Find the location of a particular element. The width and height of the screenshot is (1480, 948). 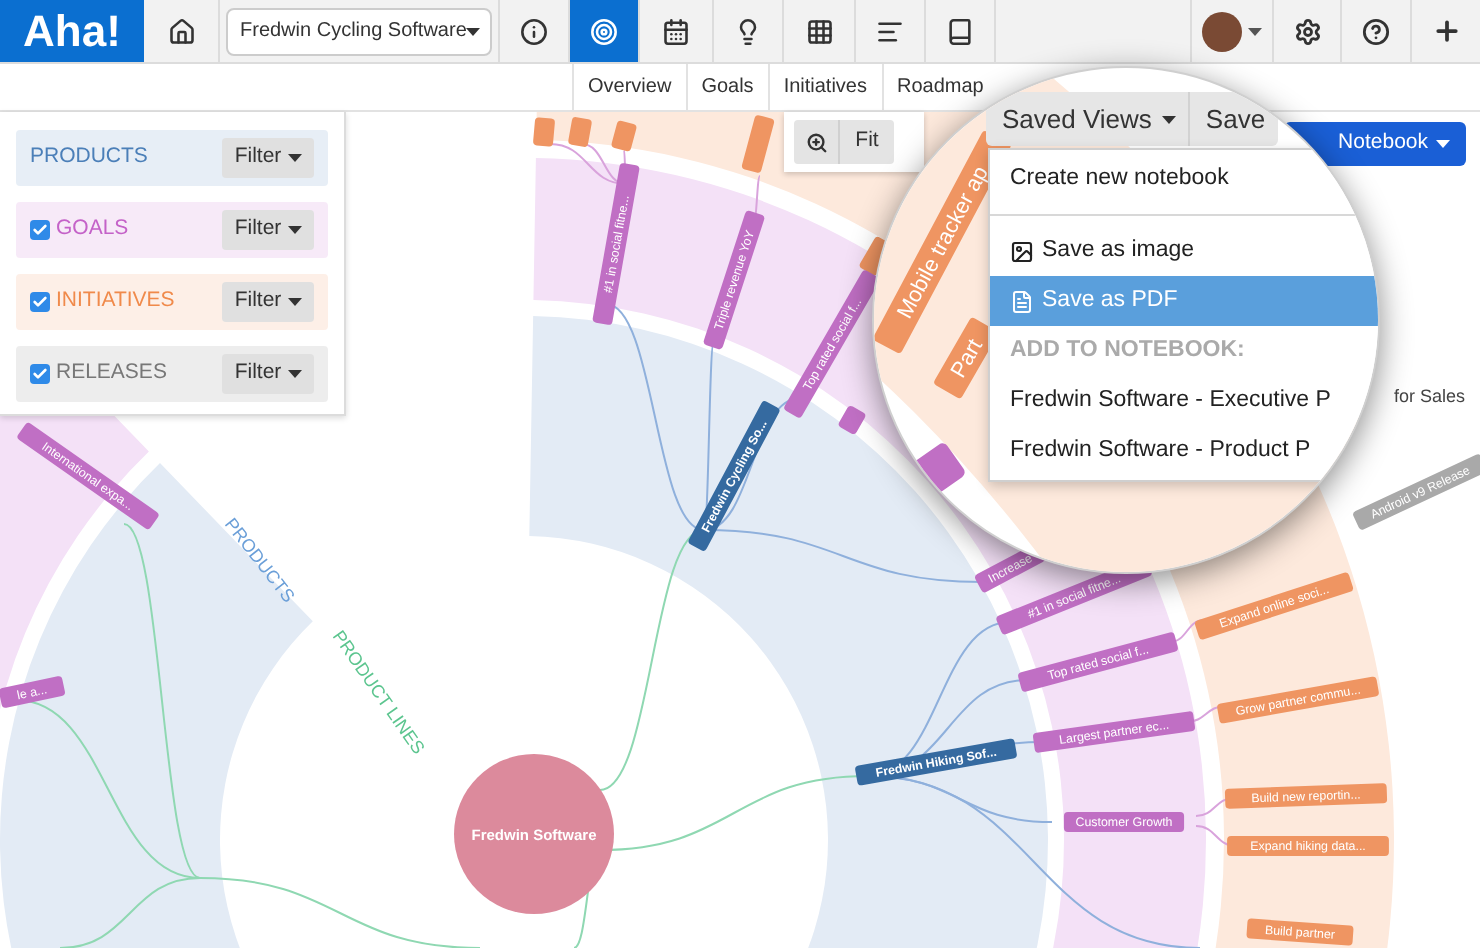

saved-views-button: Saved Views is located at coordinates (1088, 119).